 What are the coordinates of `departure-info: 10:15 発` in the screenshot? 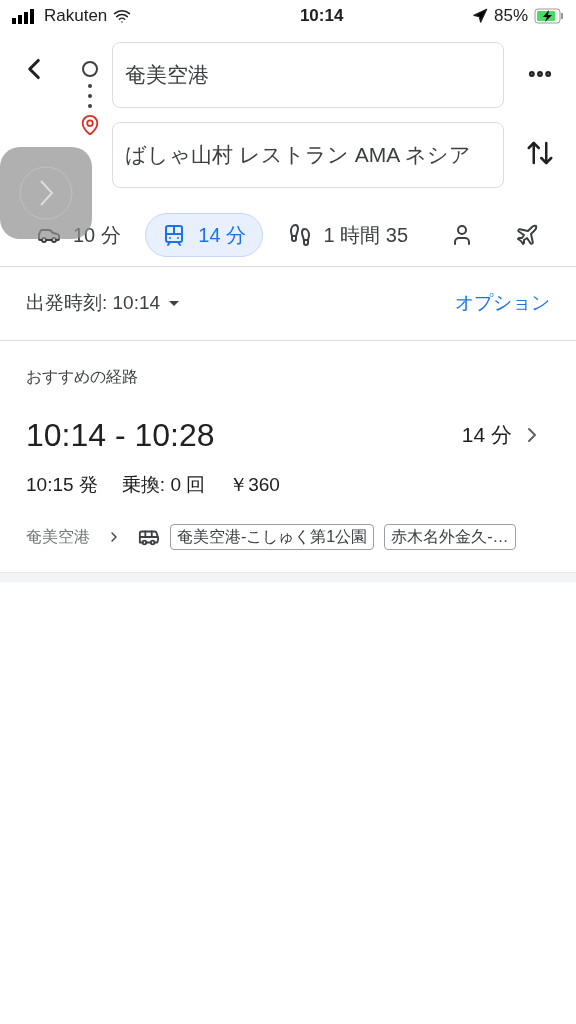 It's located at (62, 485).